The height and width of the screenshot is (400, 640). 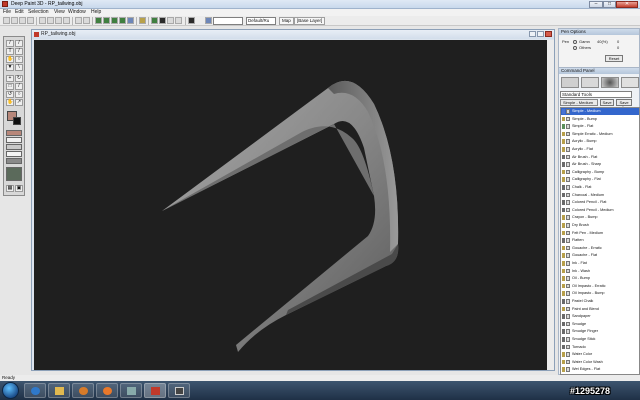 What do you see at coordinates (550, 205) in the screenshot?
I see `vertical-scrollbar` at bounding box center [550, 205].